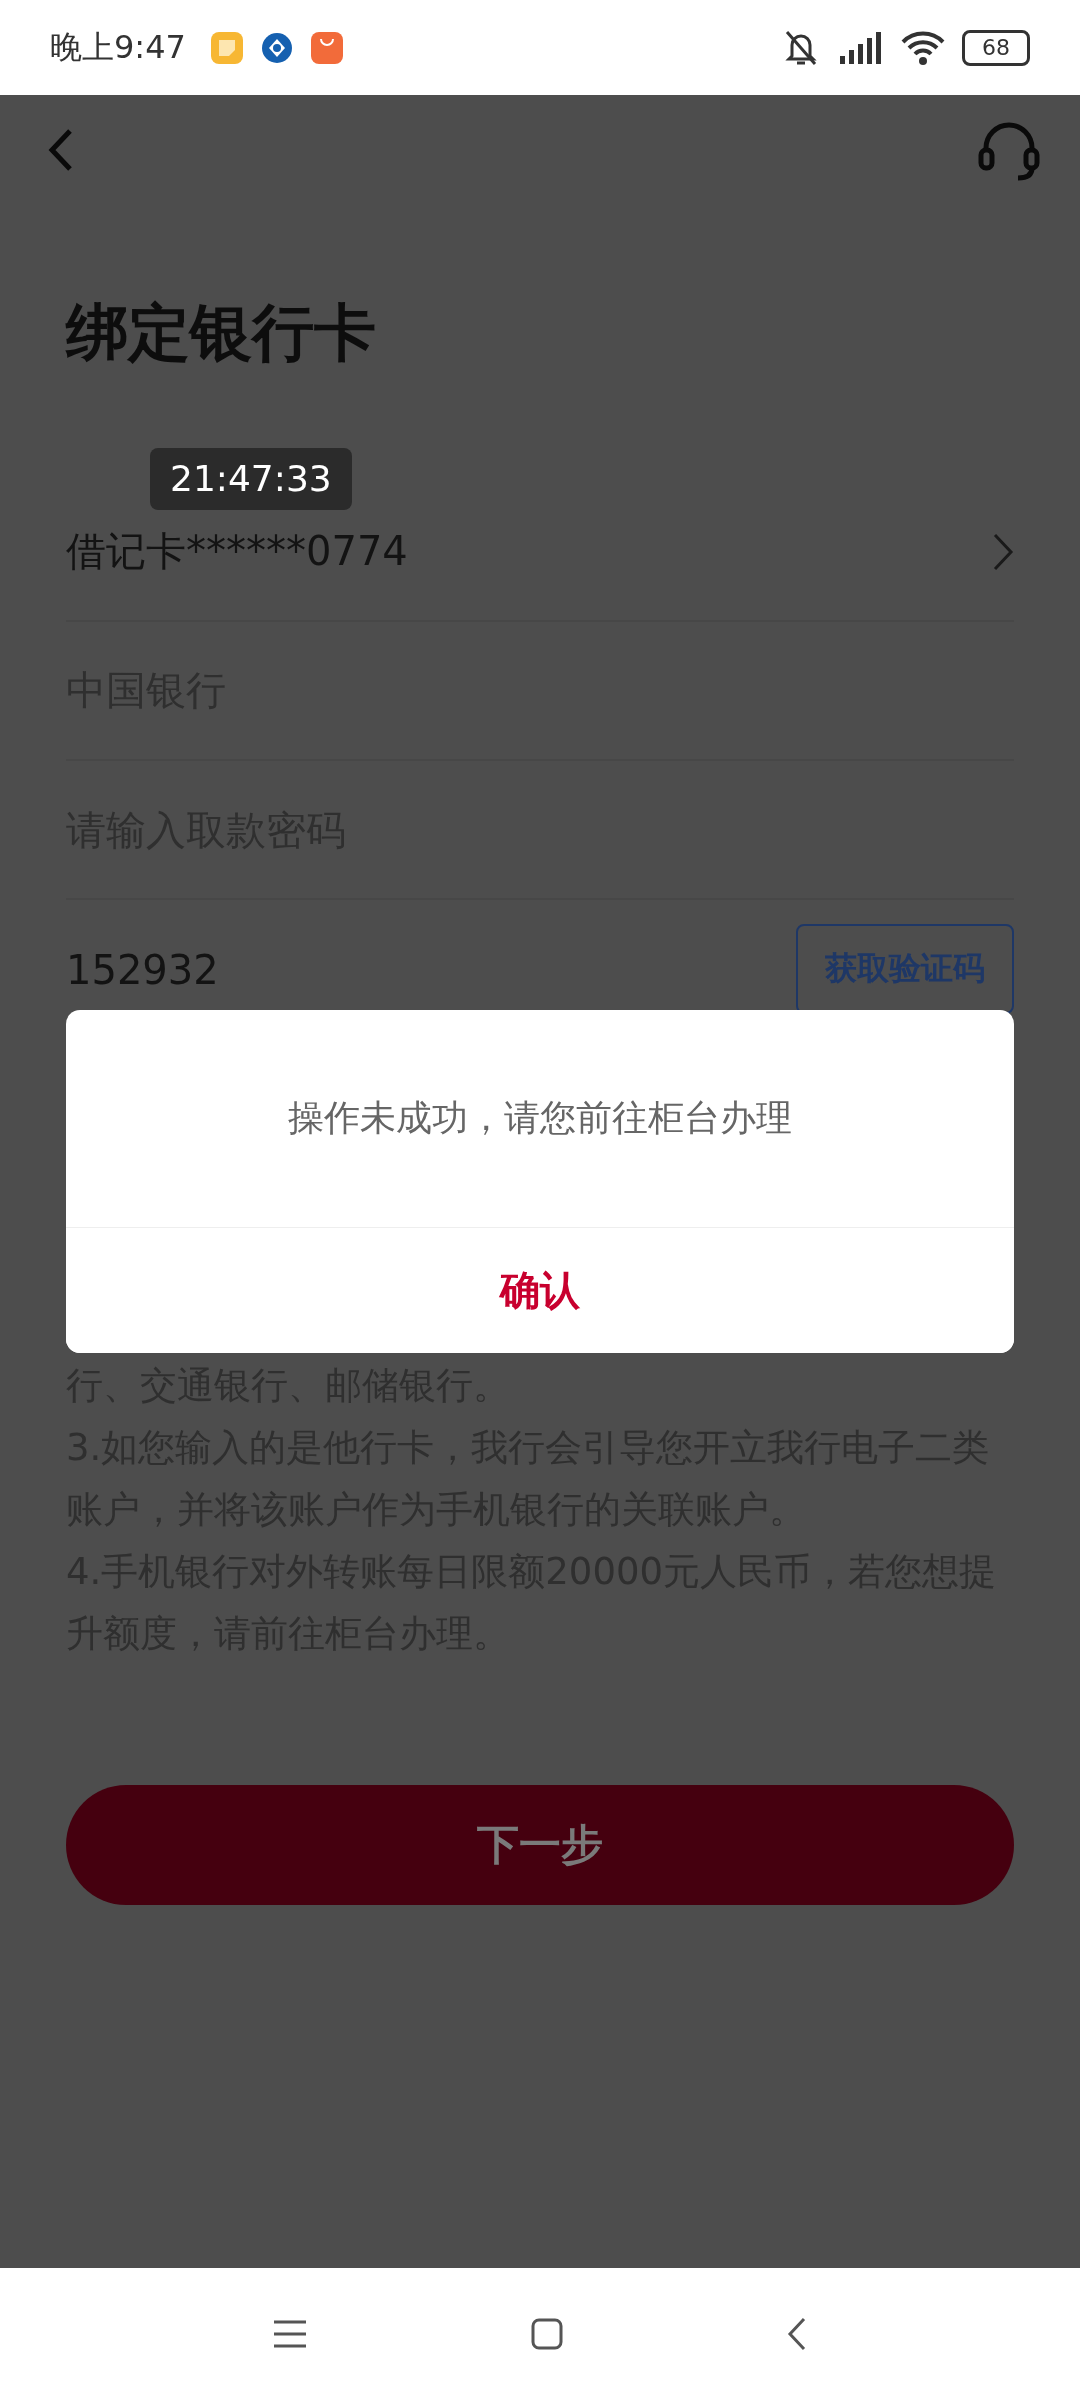 The width and height of the screenshot is (1080, 2400). Describe the element at coordinates (326, 47) in the screenshot. I see `shop-app-icon` at that location.